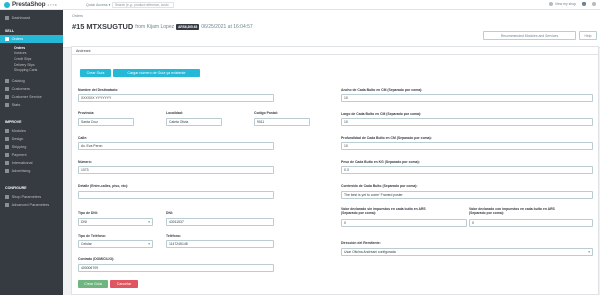 The height and width of the screenshot is (295, 600). Describe the element at coordinates (531, 223) in the screenshot. I see `valor-con-impuestos-input: 0` at that location.